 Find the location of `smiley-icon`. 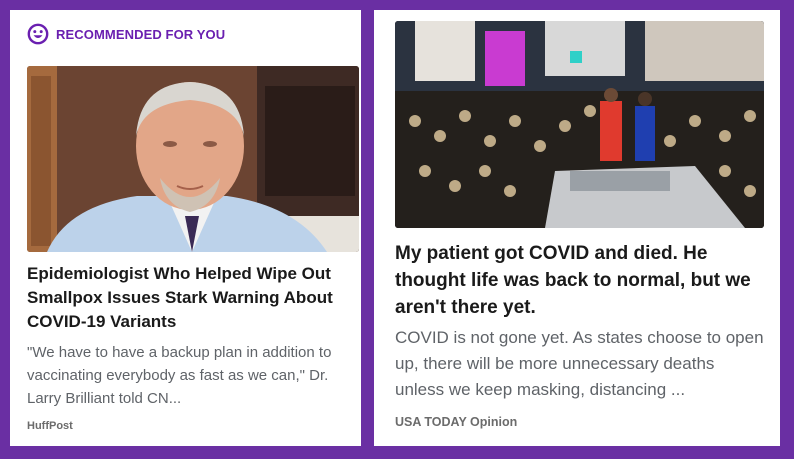

smiley-icon is located at coordinates (38, 34).